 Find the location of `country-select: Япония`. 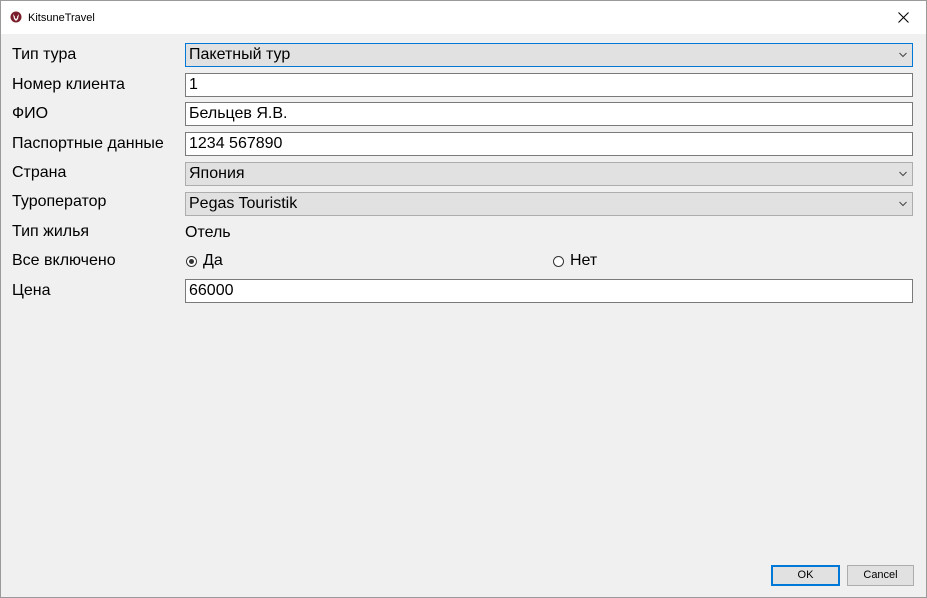

country-select: Япония is located at coordinates (549, 174).